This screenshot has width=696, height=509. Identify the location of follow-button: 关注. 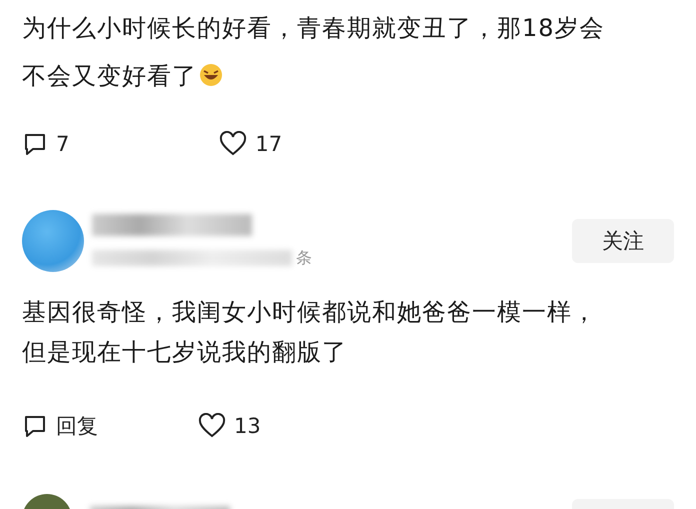
(623, 241).